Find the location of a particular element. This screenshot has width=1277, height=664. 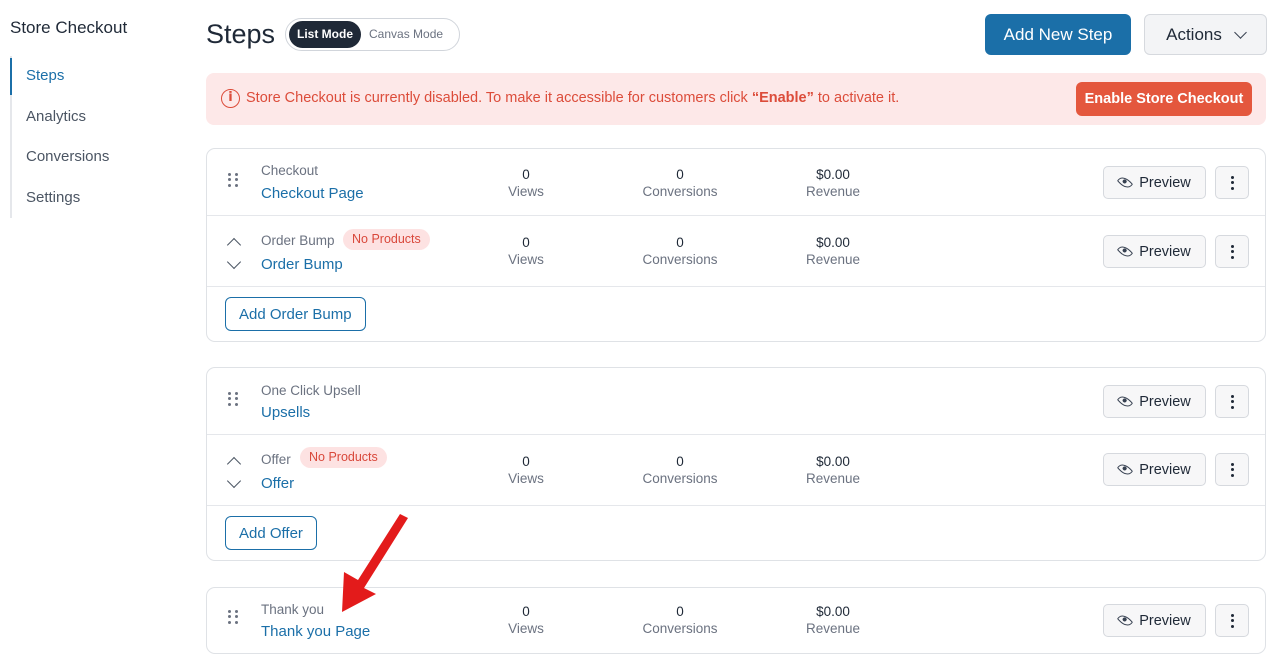

sidebar-title: Store Checkout is located at coordinates (69, 27).